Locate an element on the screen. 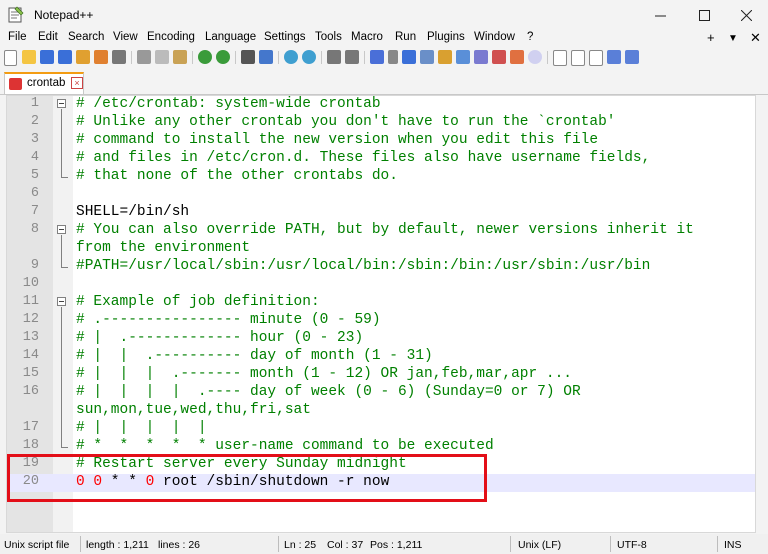  close-window-button is located at coordinates (746, 15).